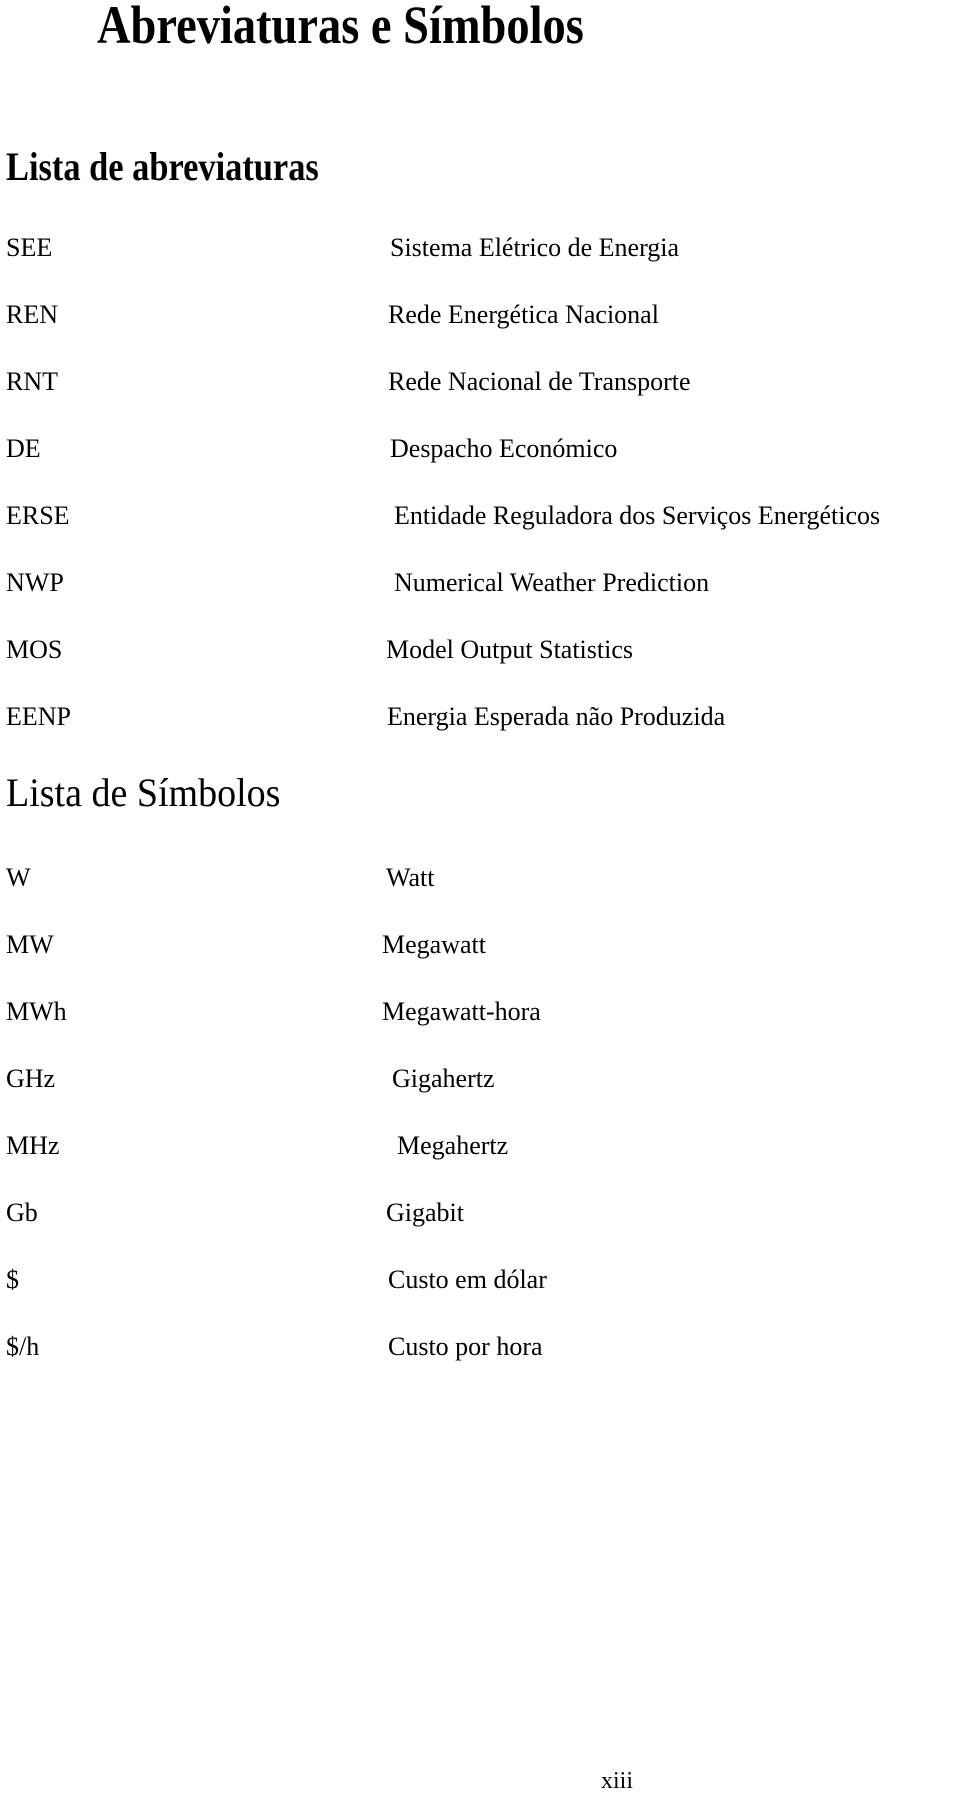  What do you see at coordinates (443, 1078) in the screenshot?
I see `description: Gigahertz` at bounding box center [443, 1078].